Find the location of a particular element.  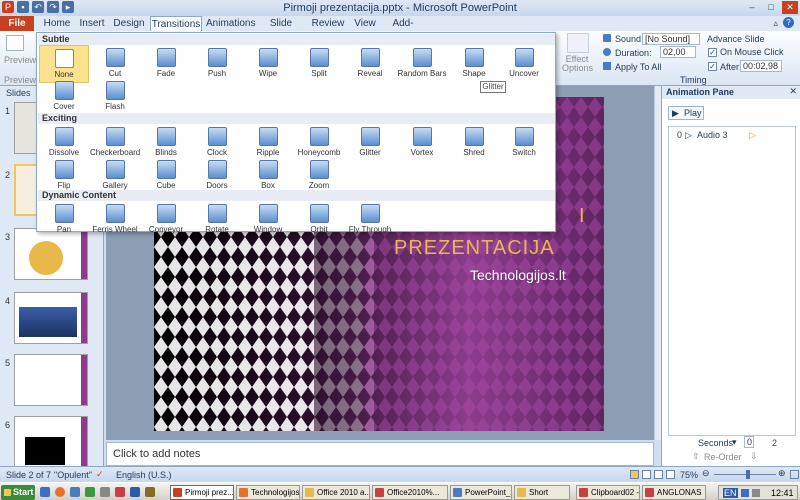

ribbon-minimize-icon: ▵ is located at coordinates (775, 23).